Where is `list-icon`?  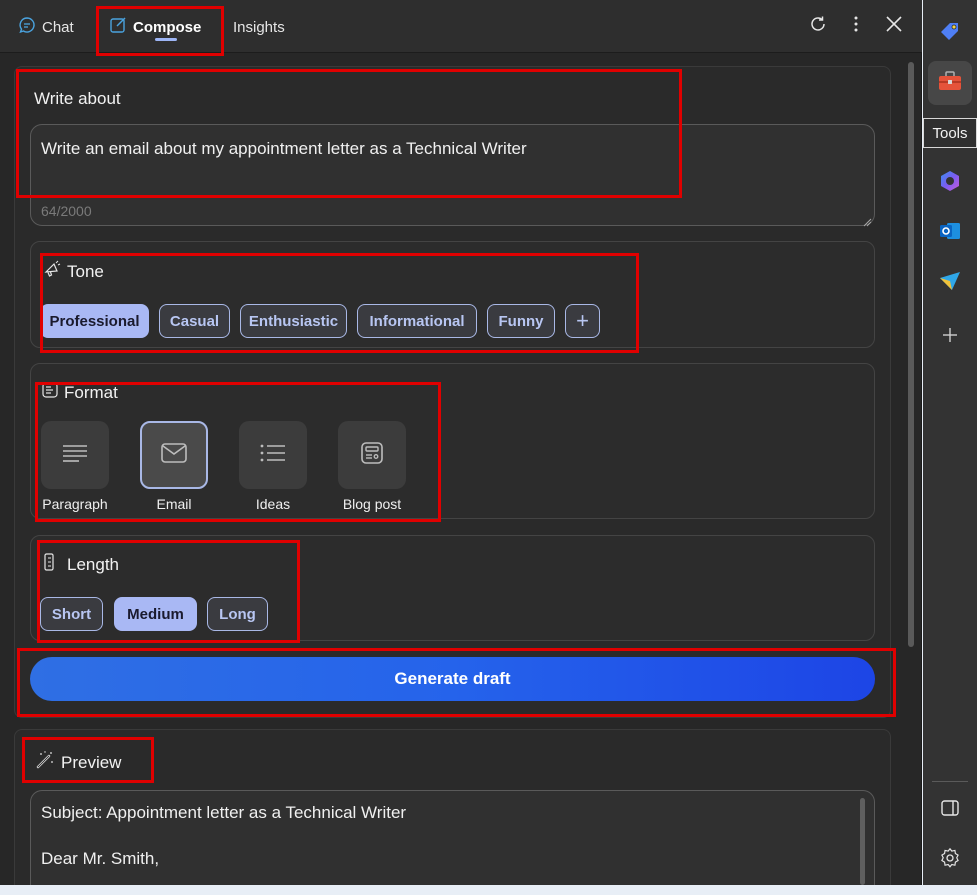 list-icon is located at coordinates (273, 455).